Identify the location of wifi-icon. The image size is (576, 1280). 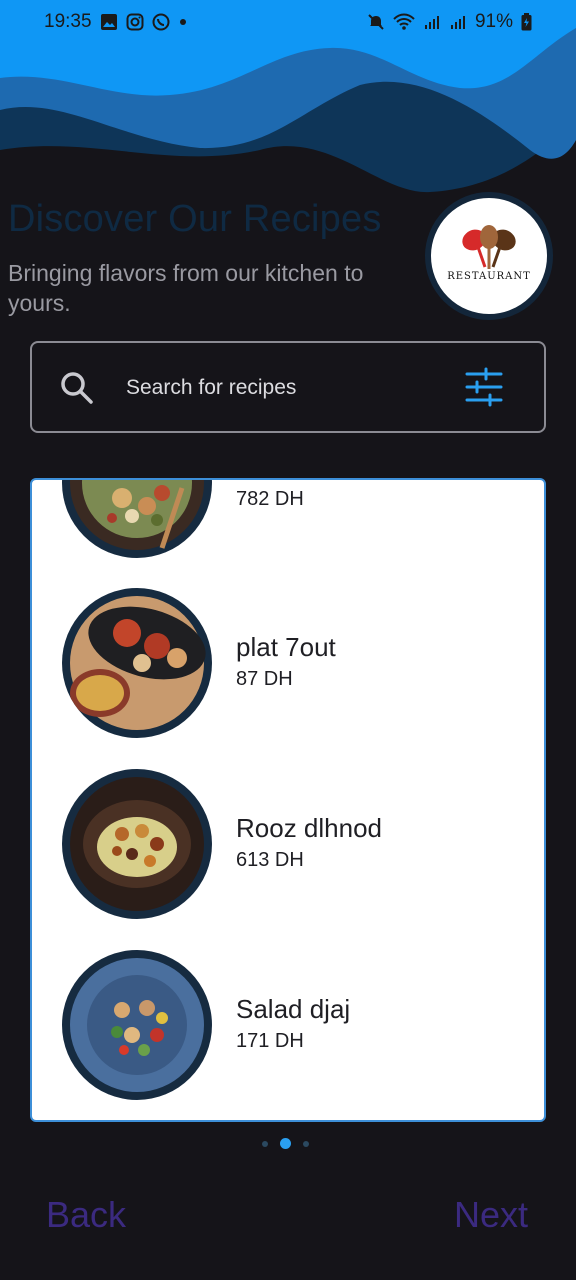
(404, 22).